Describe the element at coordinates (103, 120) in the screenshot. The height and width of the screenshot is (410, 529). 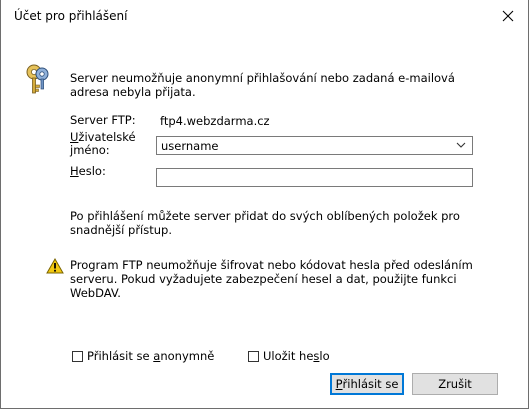
I see `server-label: Server FTP:` at that location.